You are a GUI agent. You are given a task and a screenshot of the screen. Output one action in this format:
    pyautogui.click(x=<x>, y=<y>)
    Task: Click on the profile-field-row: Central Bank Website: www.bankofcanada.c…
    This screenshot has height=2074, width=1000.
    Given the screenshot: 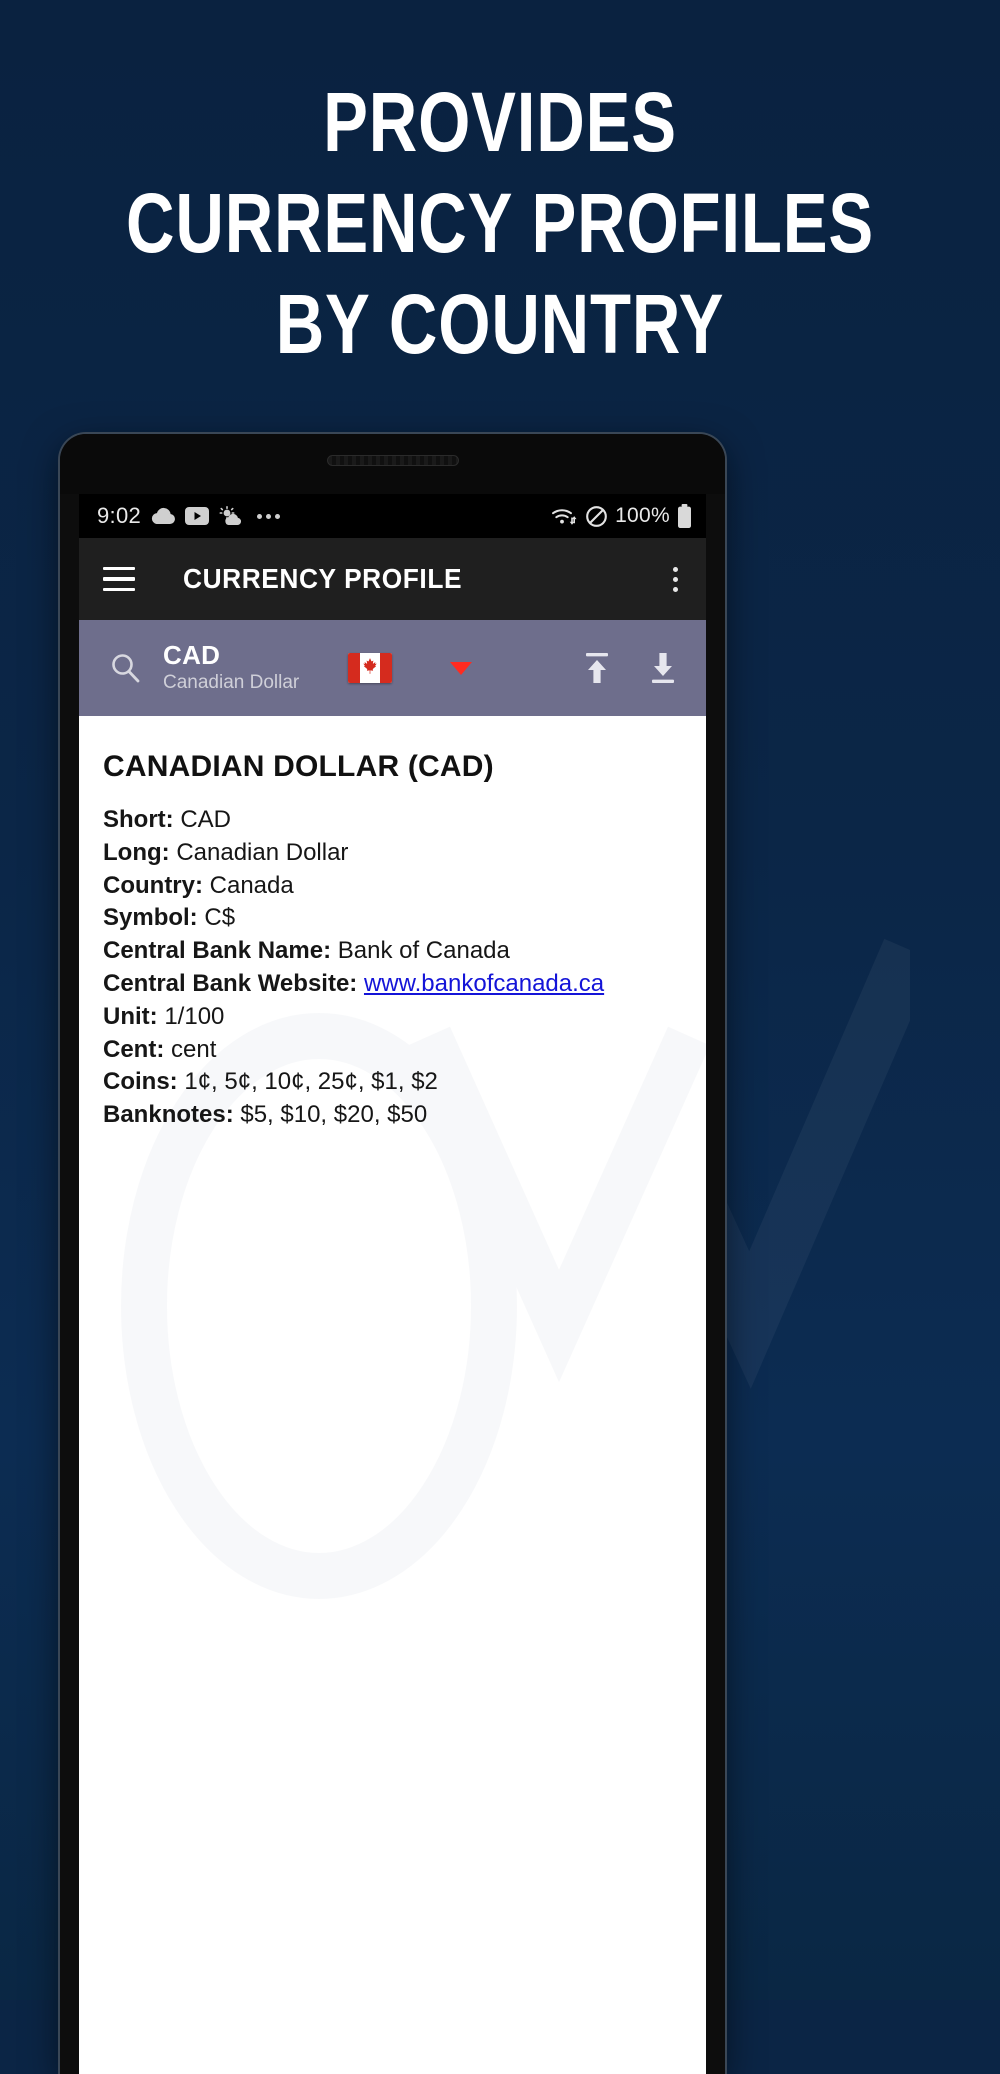 What is the action you would take?
    pyautogui.click(x=404, y=984)
    